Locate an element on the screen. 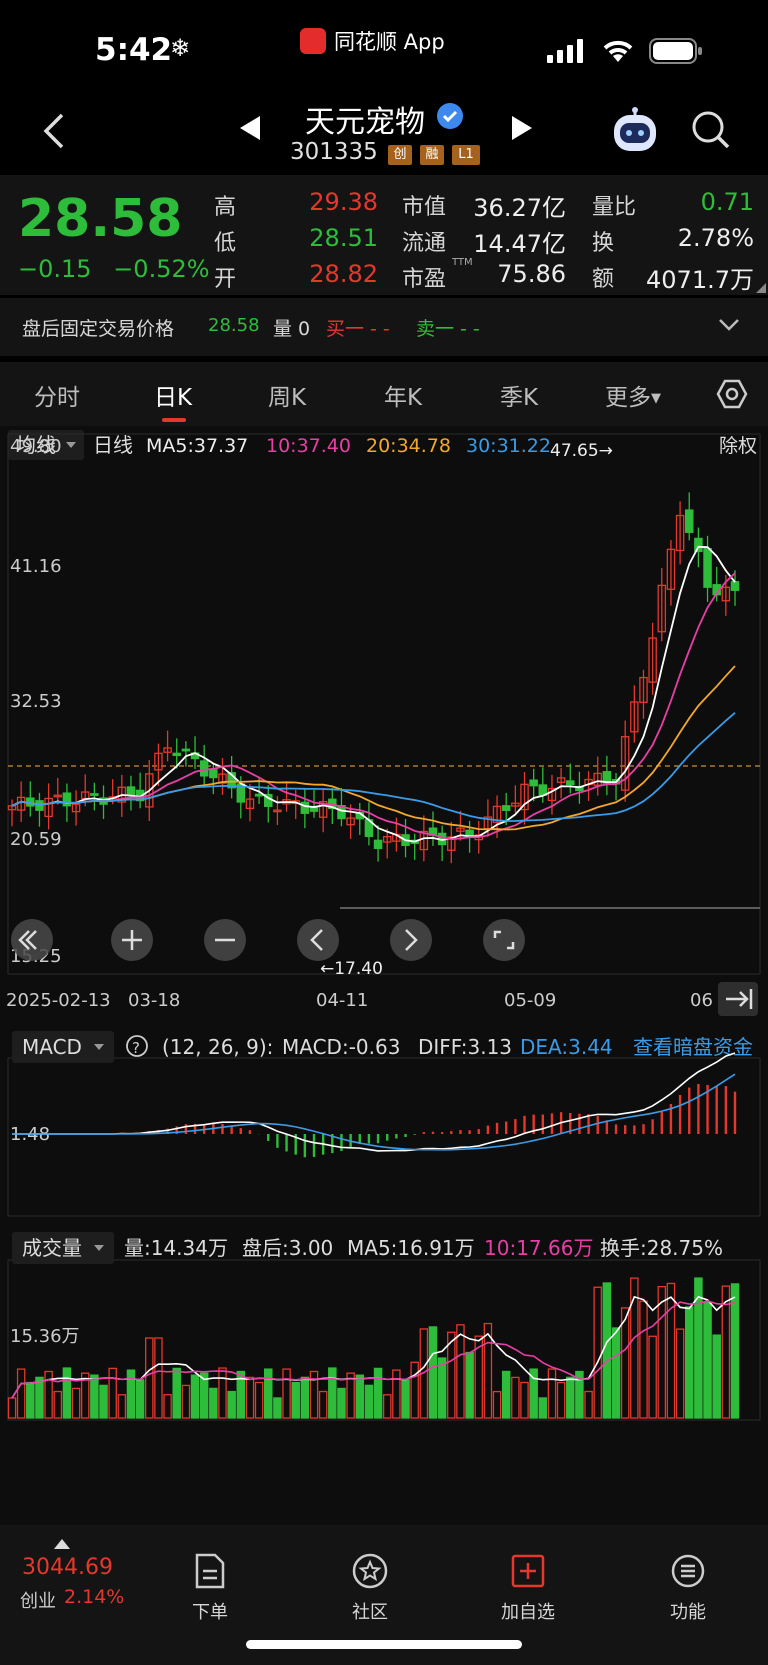 The width and height of the screenshot is (768, 1665). order-button: 下单 is located at coordinates (210, 1588).